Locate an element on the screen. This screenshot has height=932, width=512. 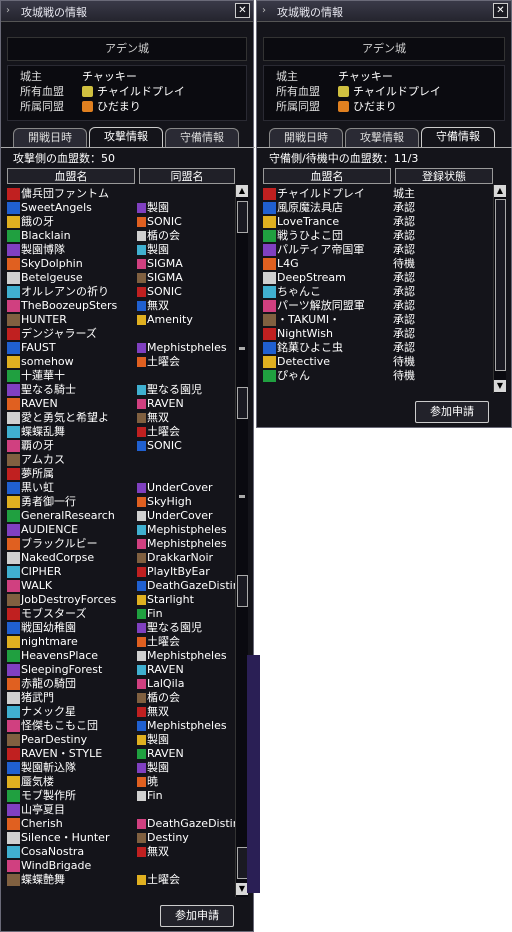
clan-row: AUDIENCE Mephistpheles is located at coordinates (121, 530).